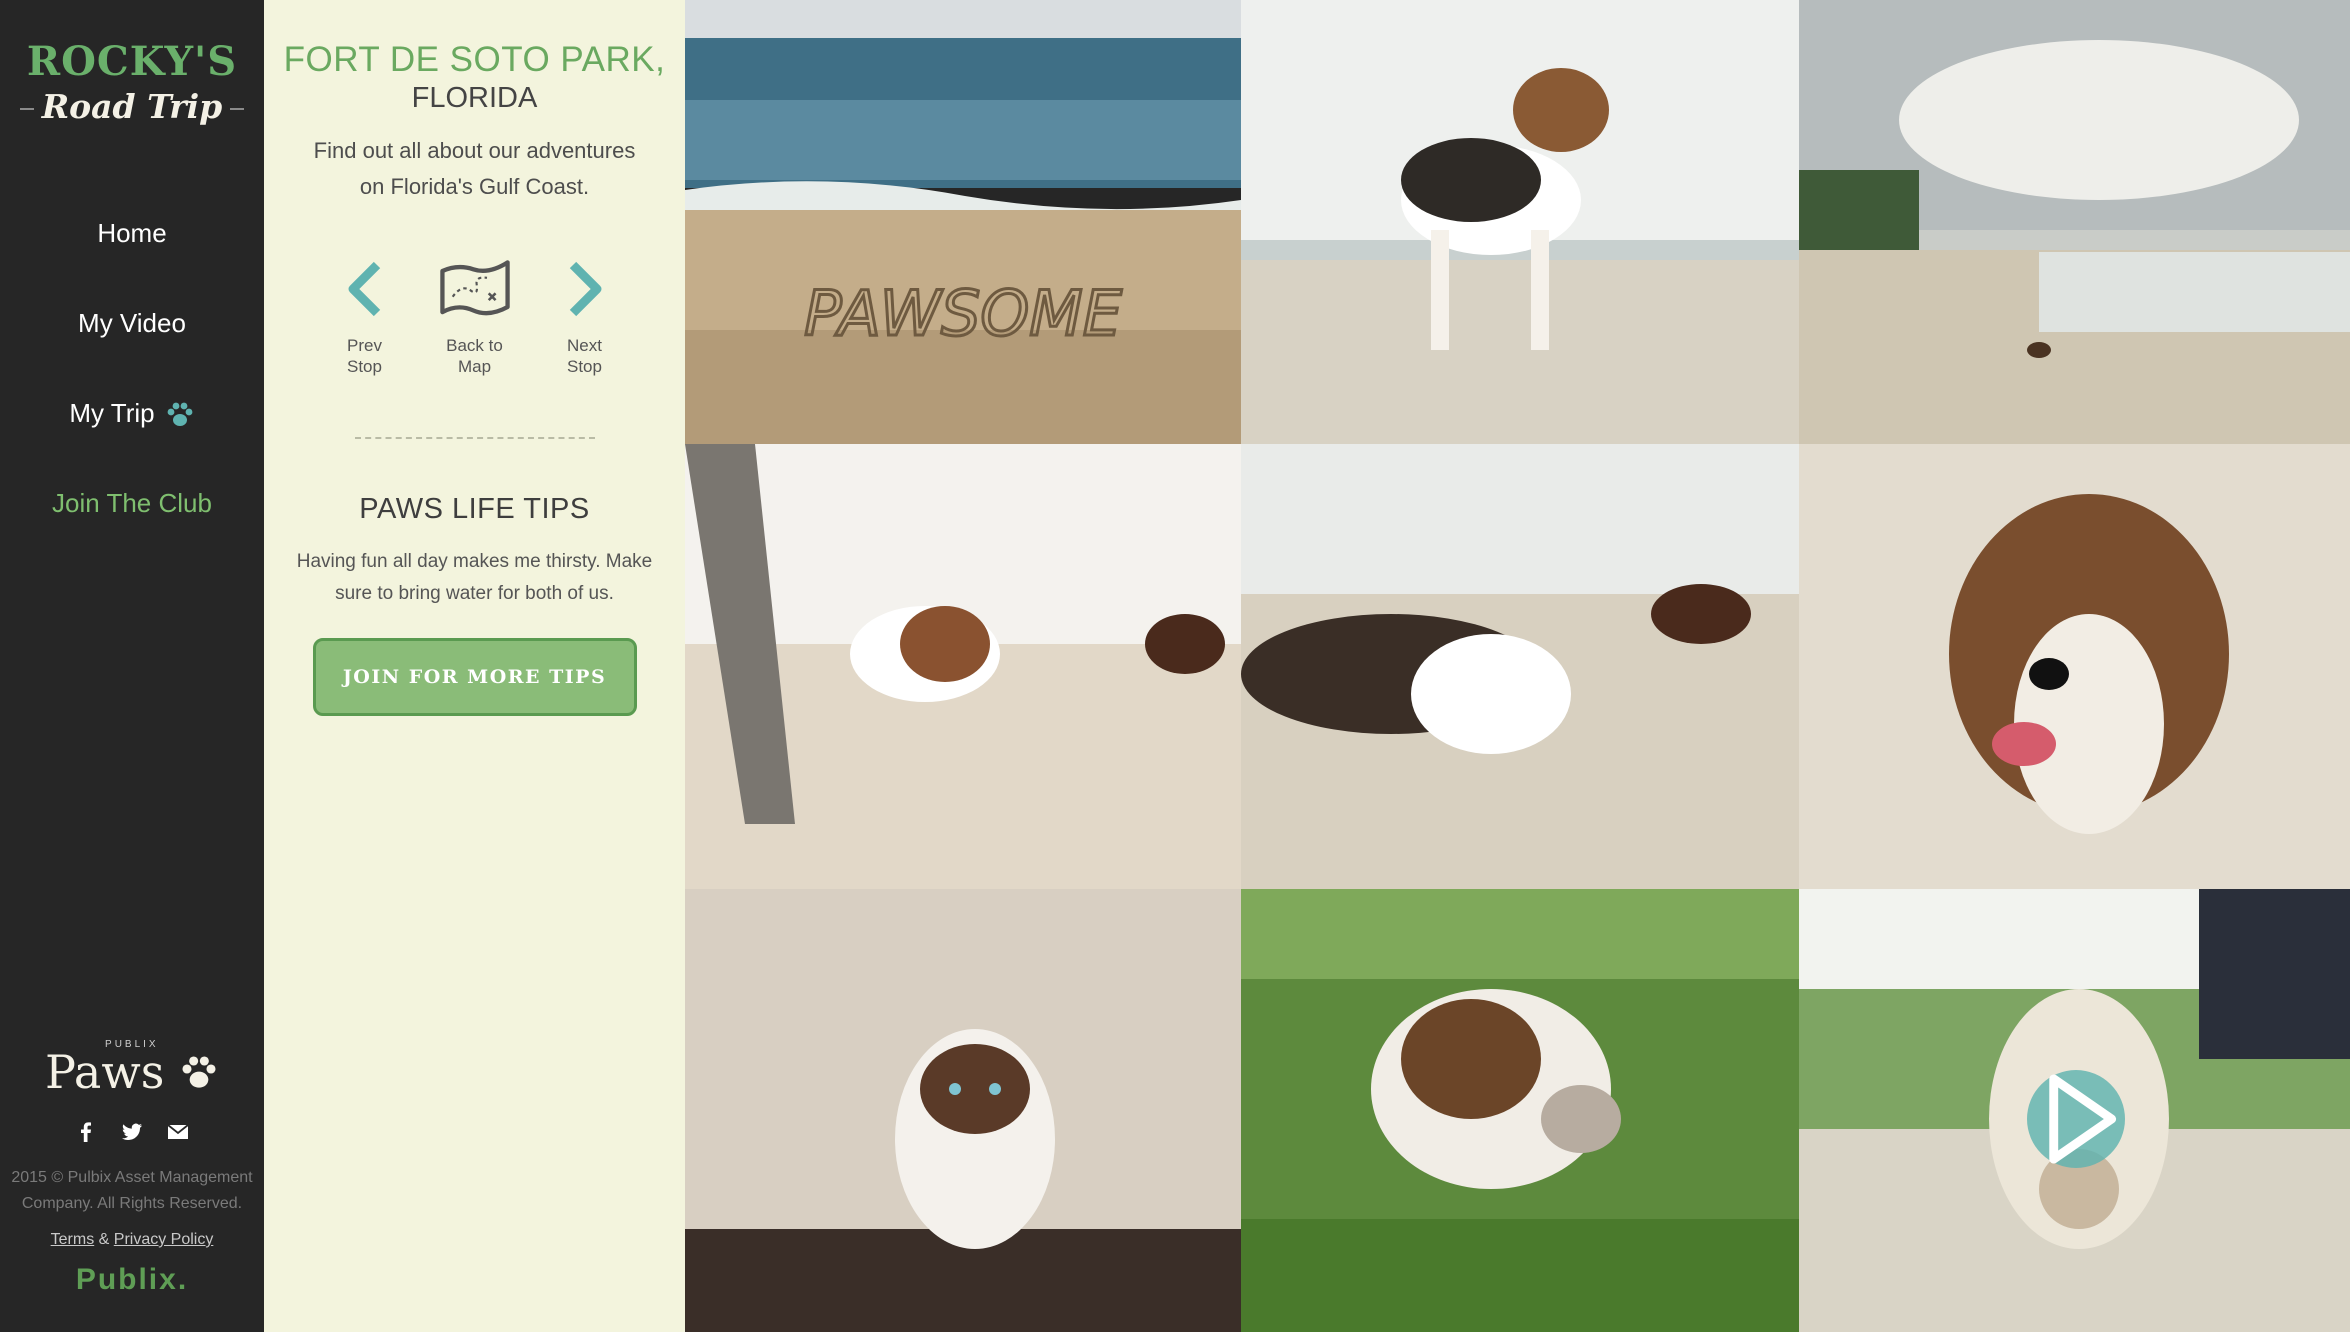 The width and height of the screenshot is (2350, 1332). What do you see at coordinates (132, 345) in the screenshot?
I see `nav-my-video: My Video` at bounding box center [132, 345].